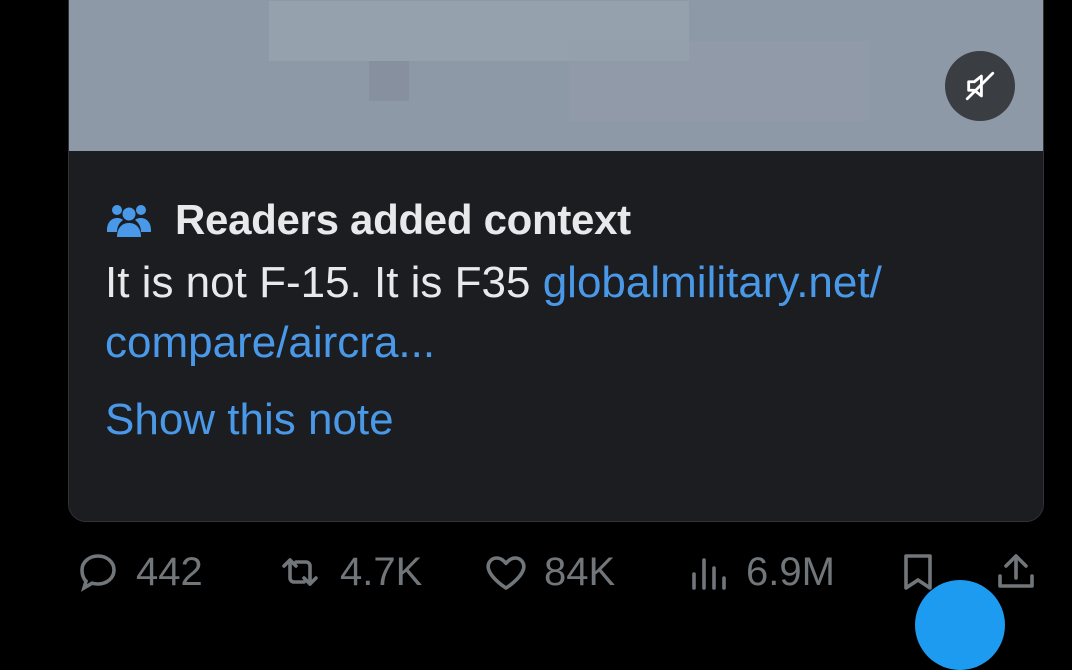  Describe the element at coordinates (129, 221) in the screenshot. I see `people-icon` at that location.